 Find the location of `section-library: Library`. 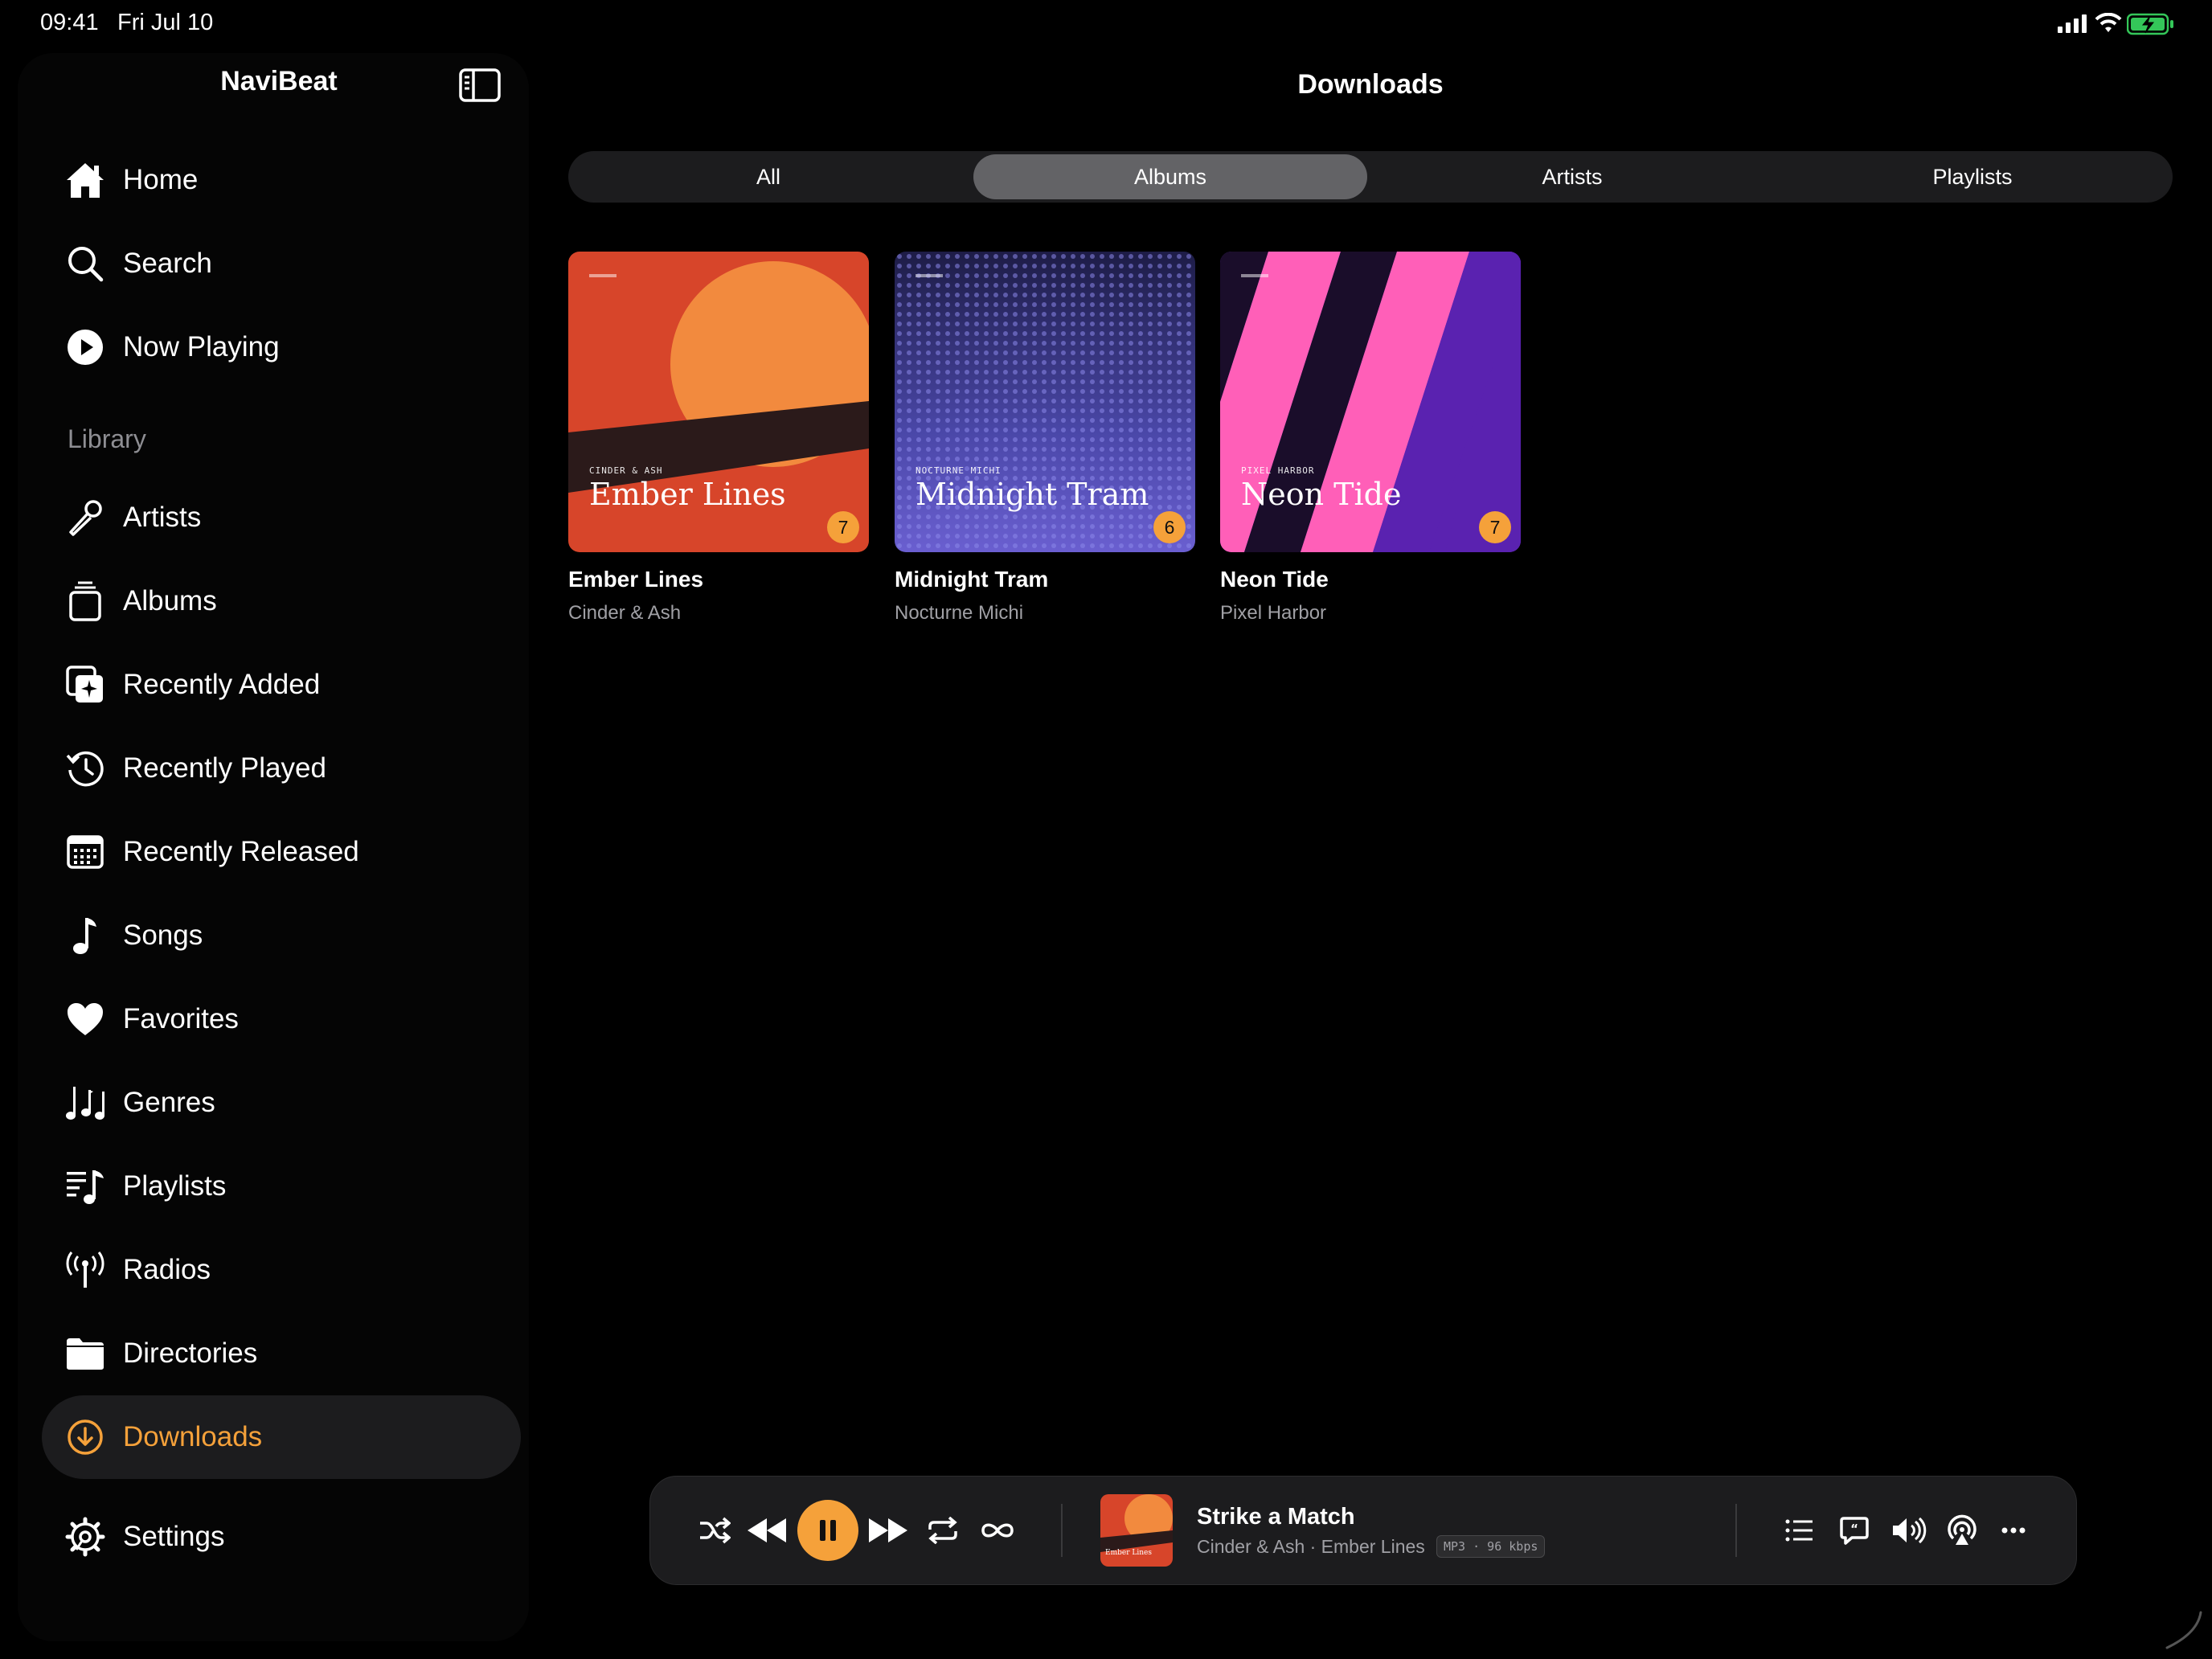

section-library: Library is located at coordinates (107, 438).